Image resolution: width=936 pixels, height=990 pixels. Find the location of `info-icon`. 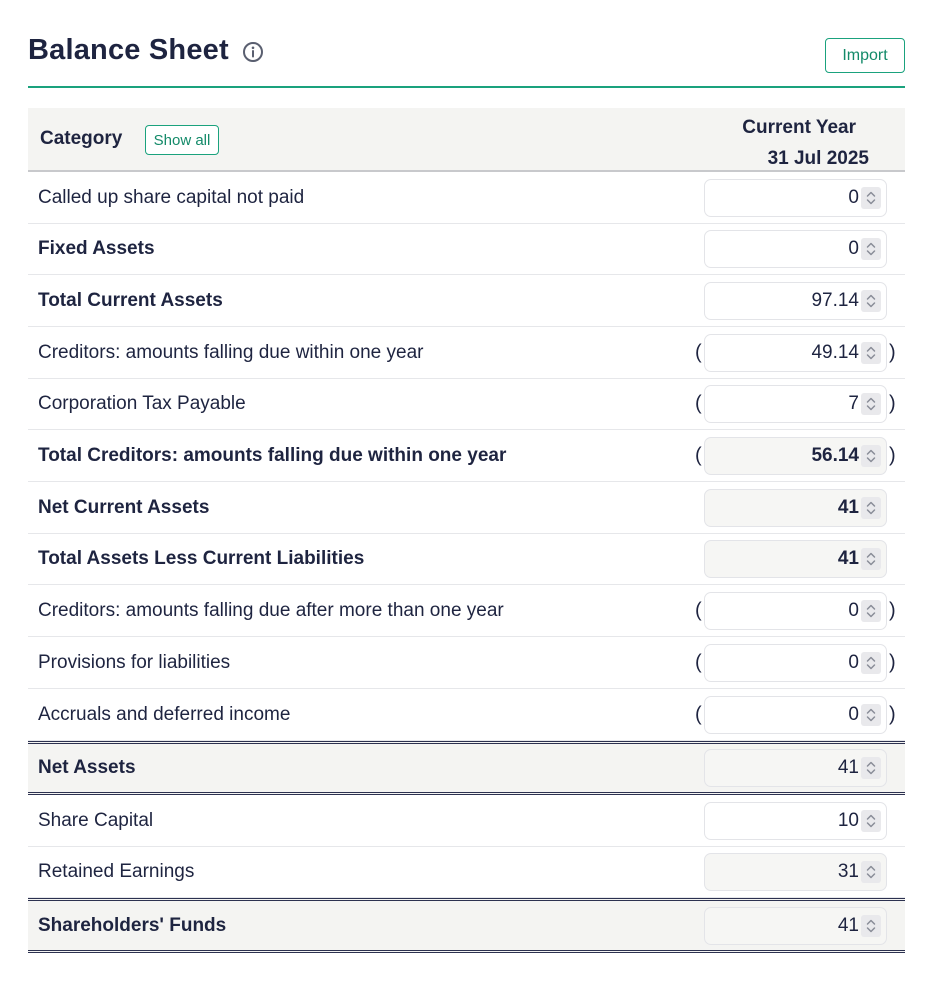

info-icon is located at coordinates (253, 52).